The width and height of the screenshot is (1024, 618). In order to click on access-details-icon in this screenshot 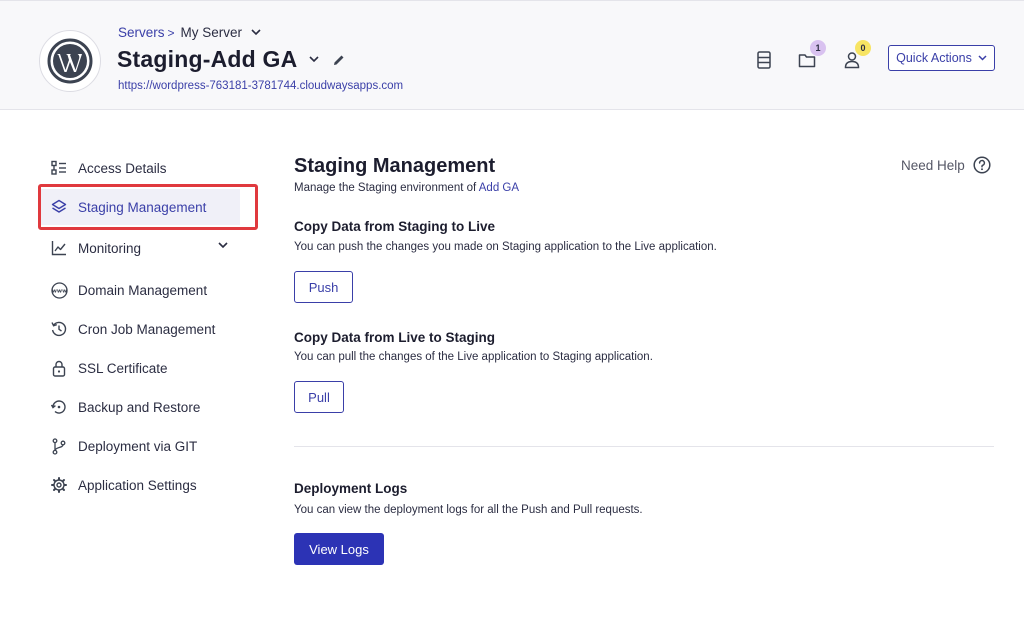, I will do `click(59, 168)`.